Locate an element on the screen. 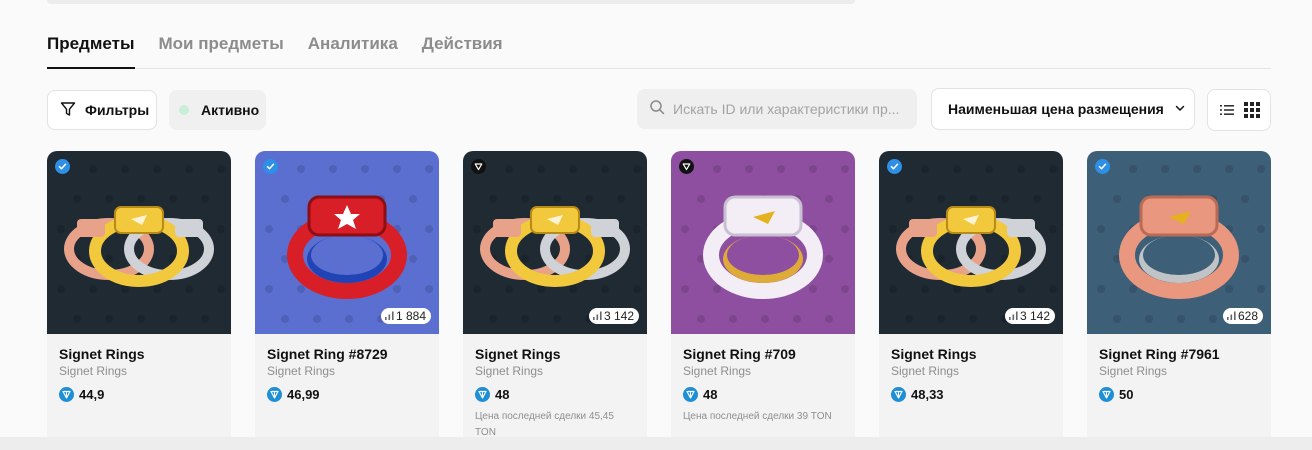 Image resolution: width=1312 pixels, height=450 pixels. tab-my-items: Мои предметы is located at coordinates (221, 49).